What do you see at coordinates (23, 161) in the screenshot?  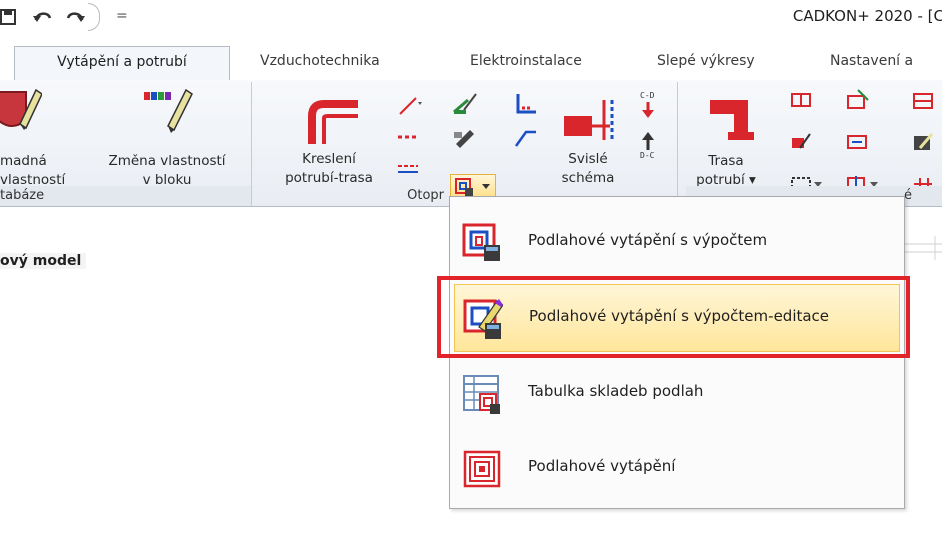 I see `button-label-line1: madná` at bounding box center [23, 161].